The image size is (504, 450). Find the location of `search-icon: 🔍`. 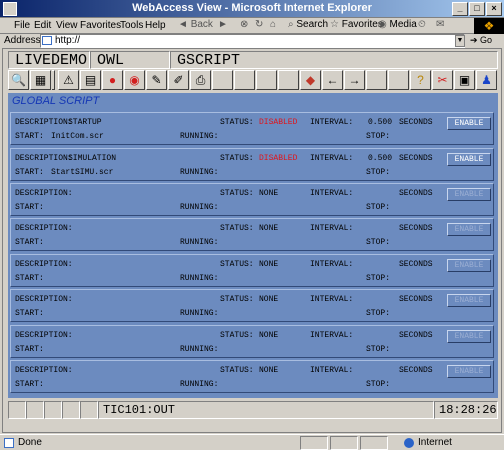

search-icon: 🔍 is located at coordinates (18, 80).